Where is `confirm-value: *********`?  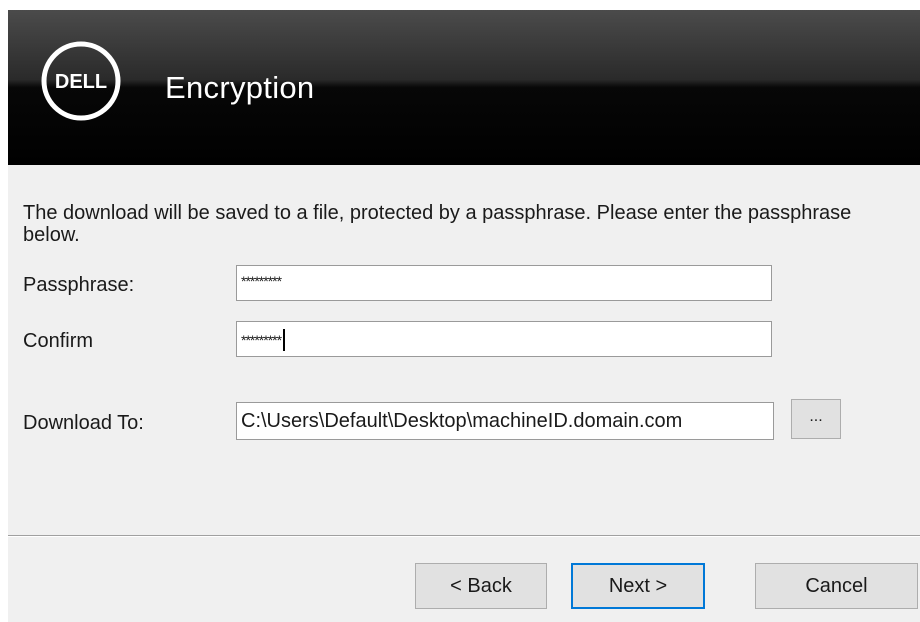 confirm-value: ********* is located at coordinates (261, 340).